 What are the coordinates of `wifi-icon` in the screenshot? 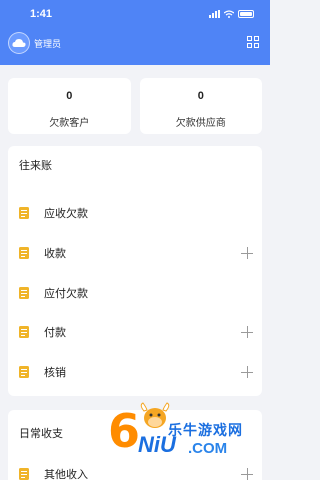 It's located at (229, 14).